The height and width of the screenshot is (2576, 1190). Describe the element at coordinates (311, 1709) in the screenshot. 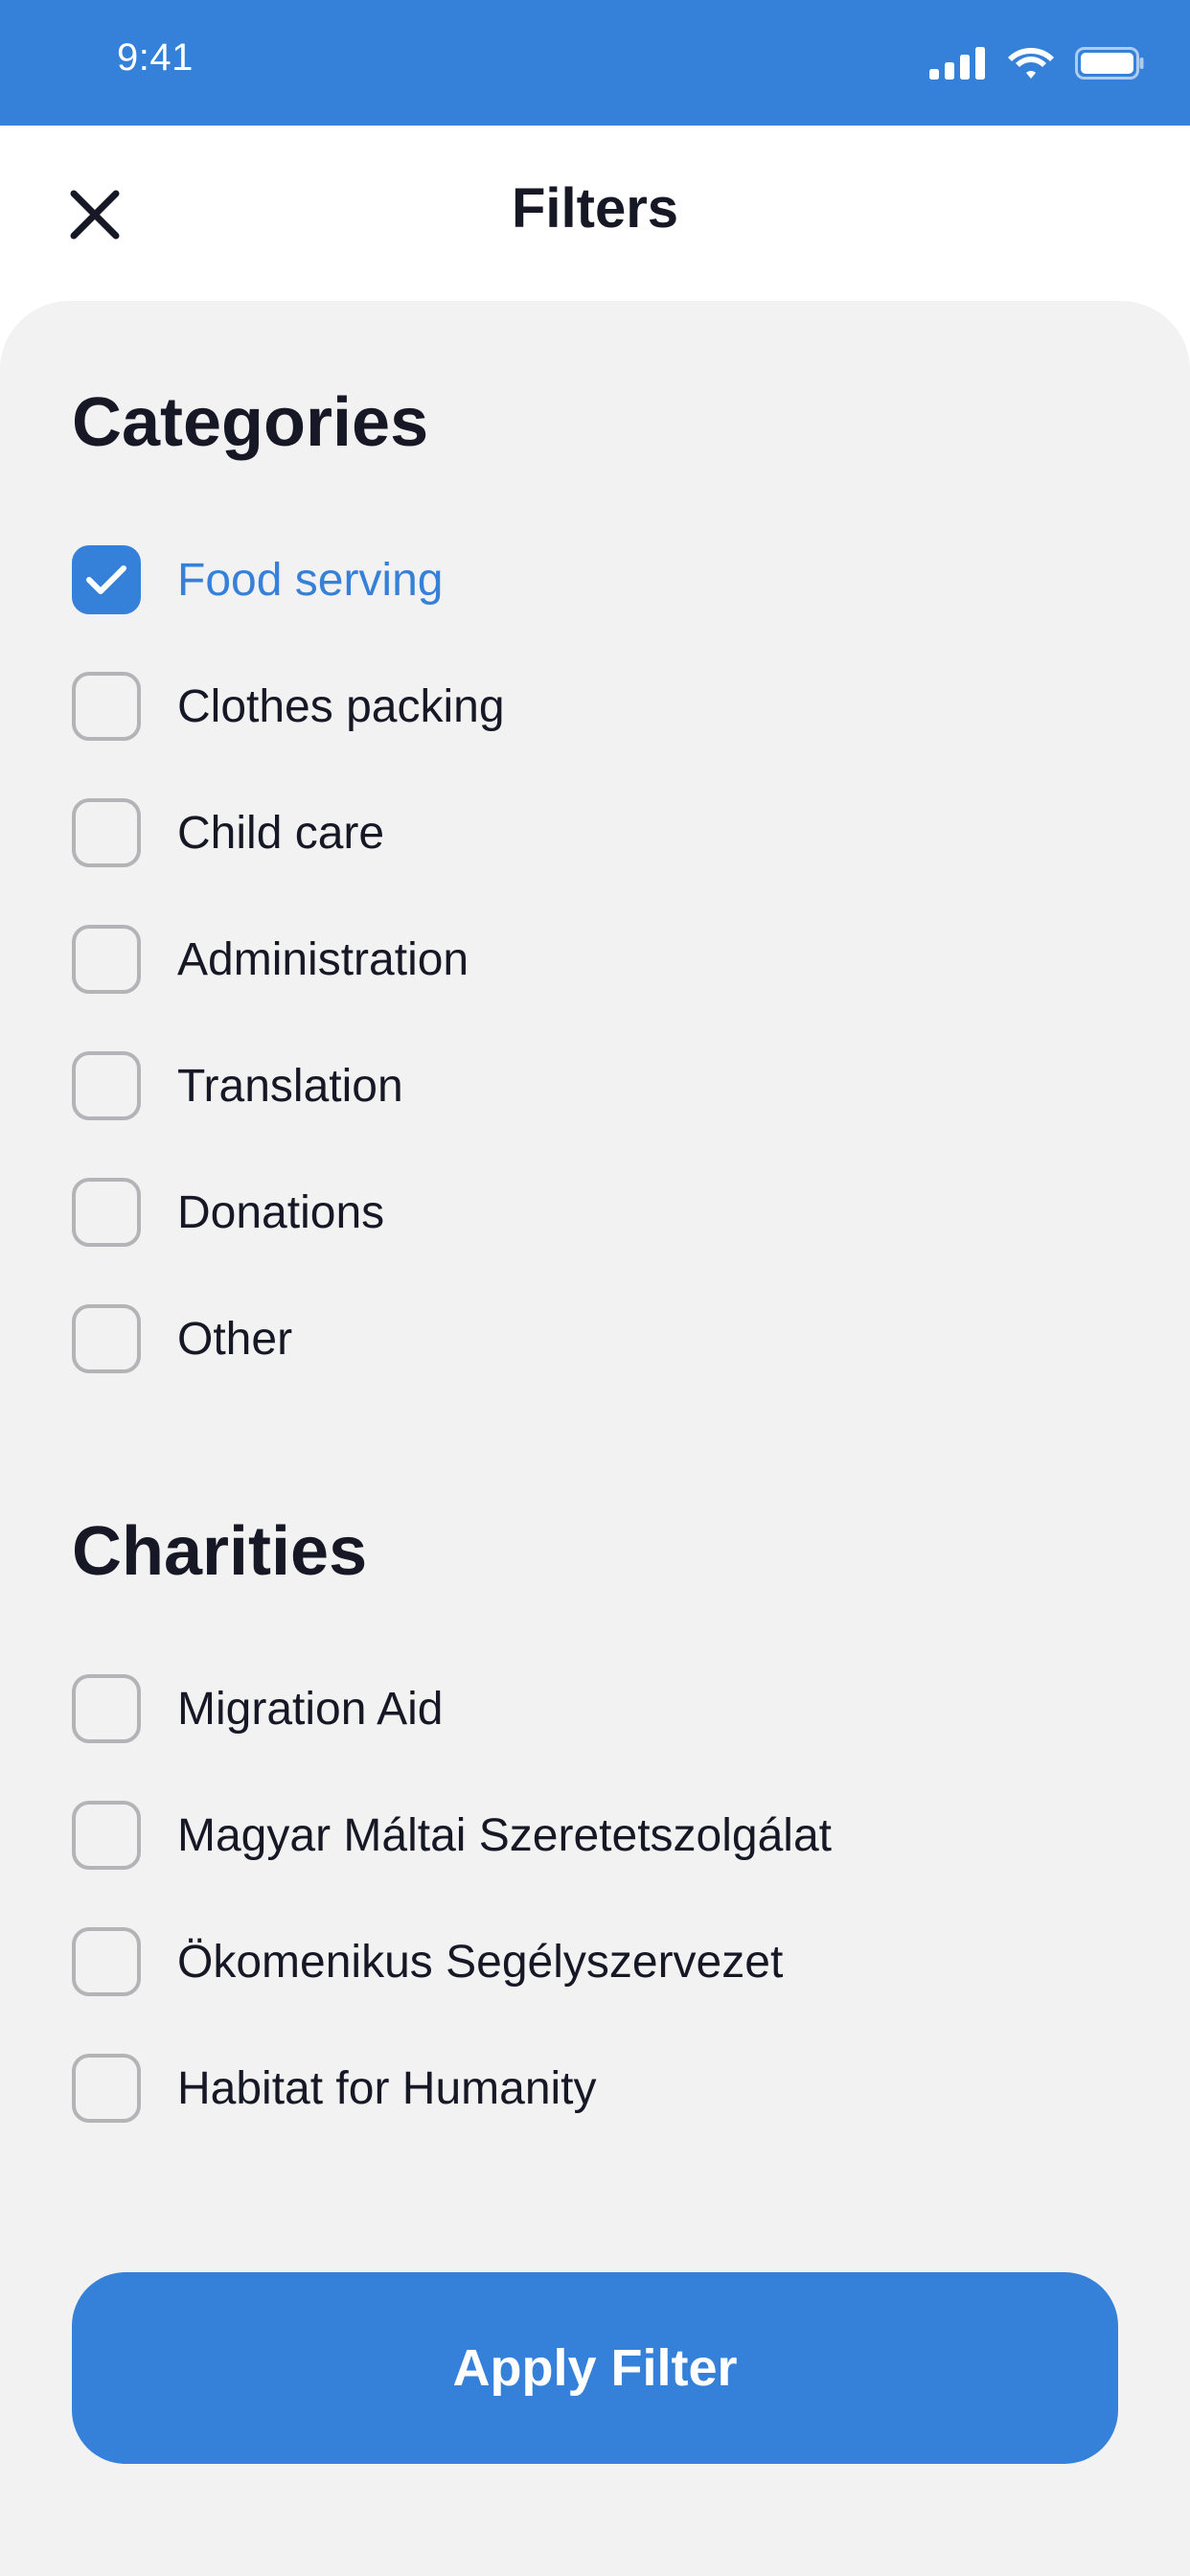

I see `option-label: Migration Aid` at that location.